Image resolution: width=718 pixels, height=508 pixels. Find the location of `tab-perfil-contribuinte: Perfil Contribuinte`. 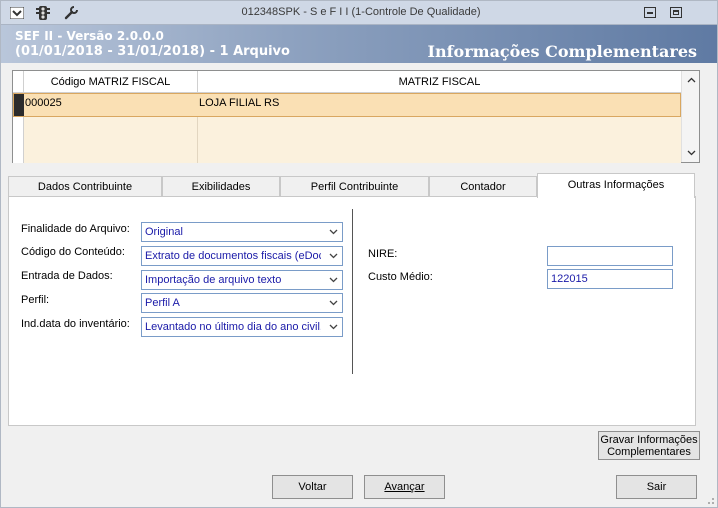

tab-perfil-contribuinte: Perfil Contribuinte is located at coordinates (354, 186).